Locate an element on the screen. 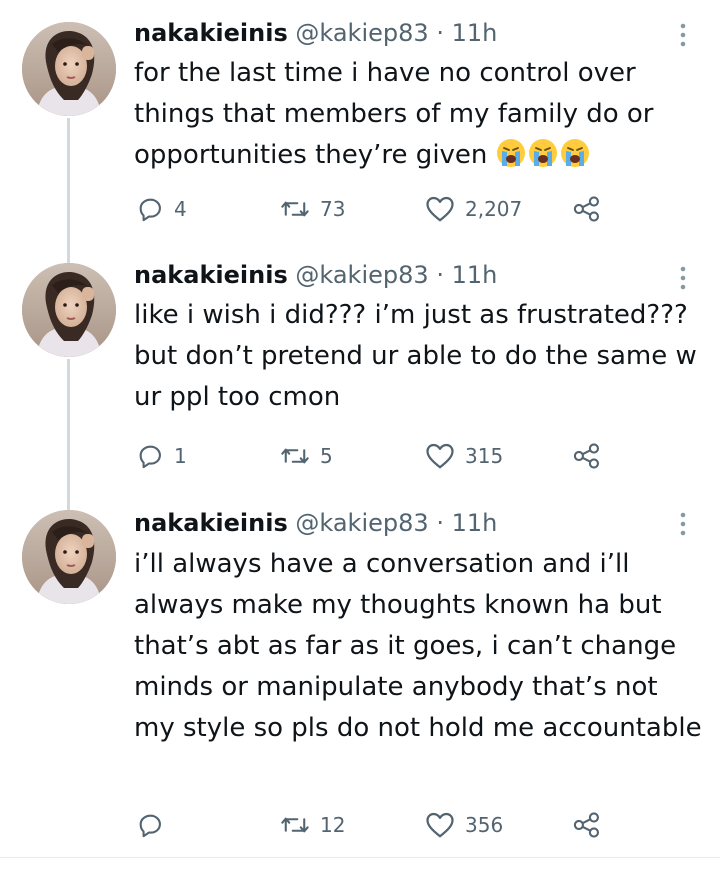 Image resolution: width=720 pixels, height=881 pixels. retweet-count: 12 is located at coordinates (333, 825).